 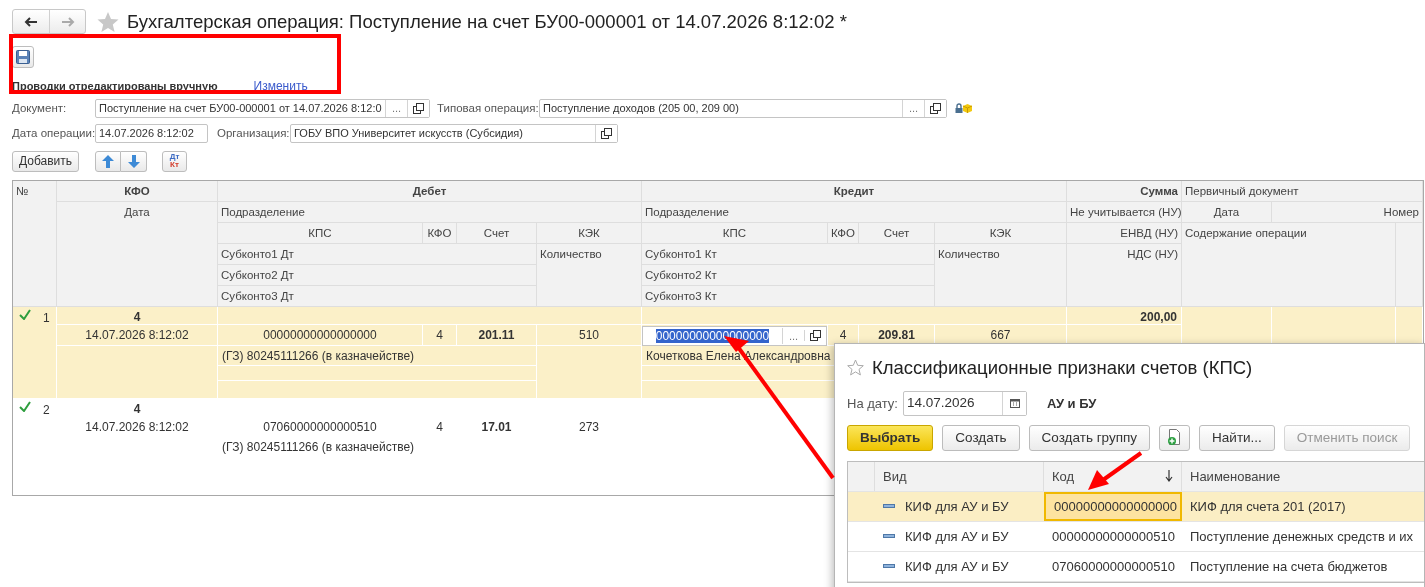 I want to click on column-header: Субконто2 Дт, so click(x=377, y=275).